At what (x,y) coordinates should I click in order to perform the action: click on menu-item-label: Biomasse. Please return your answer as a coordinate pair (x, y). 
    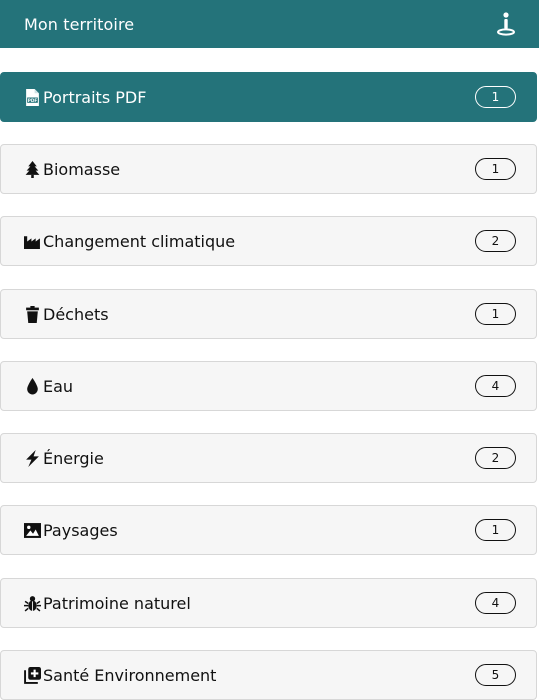
    Looking at the image, I should click on (82, 169).